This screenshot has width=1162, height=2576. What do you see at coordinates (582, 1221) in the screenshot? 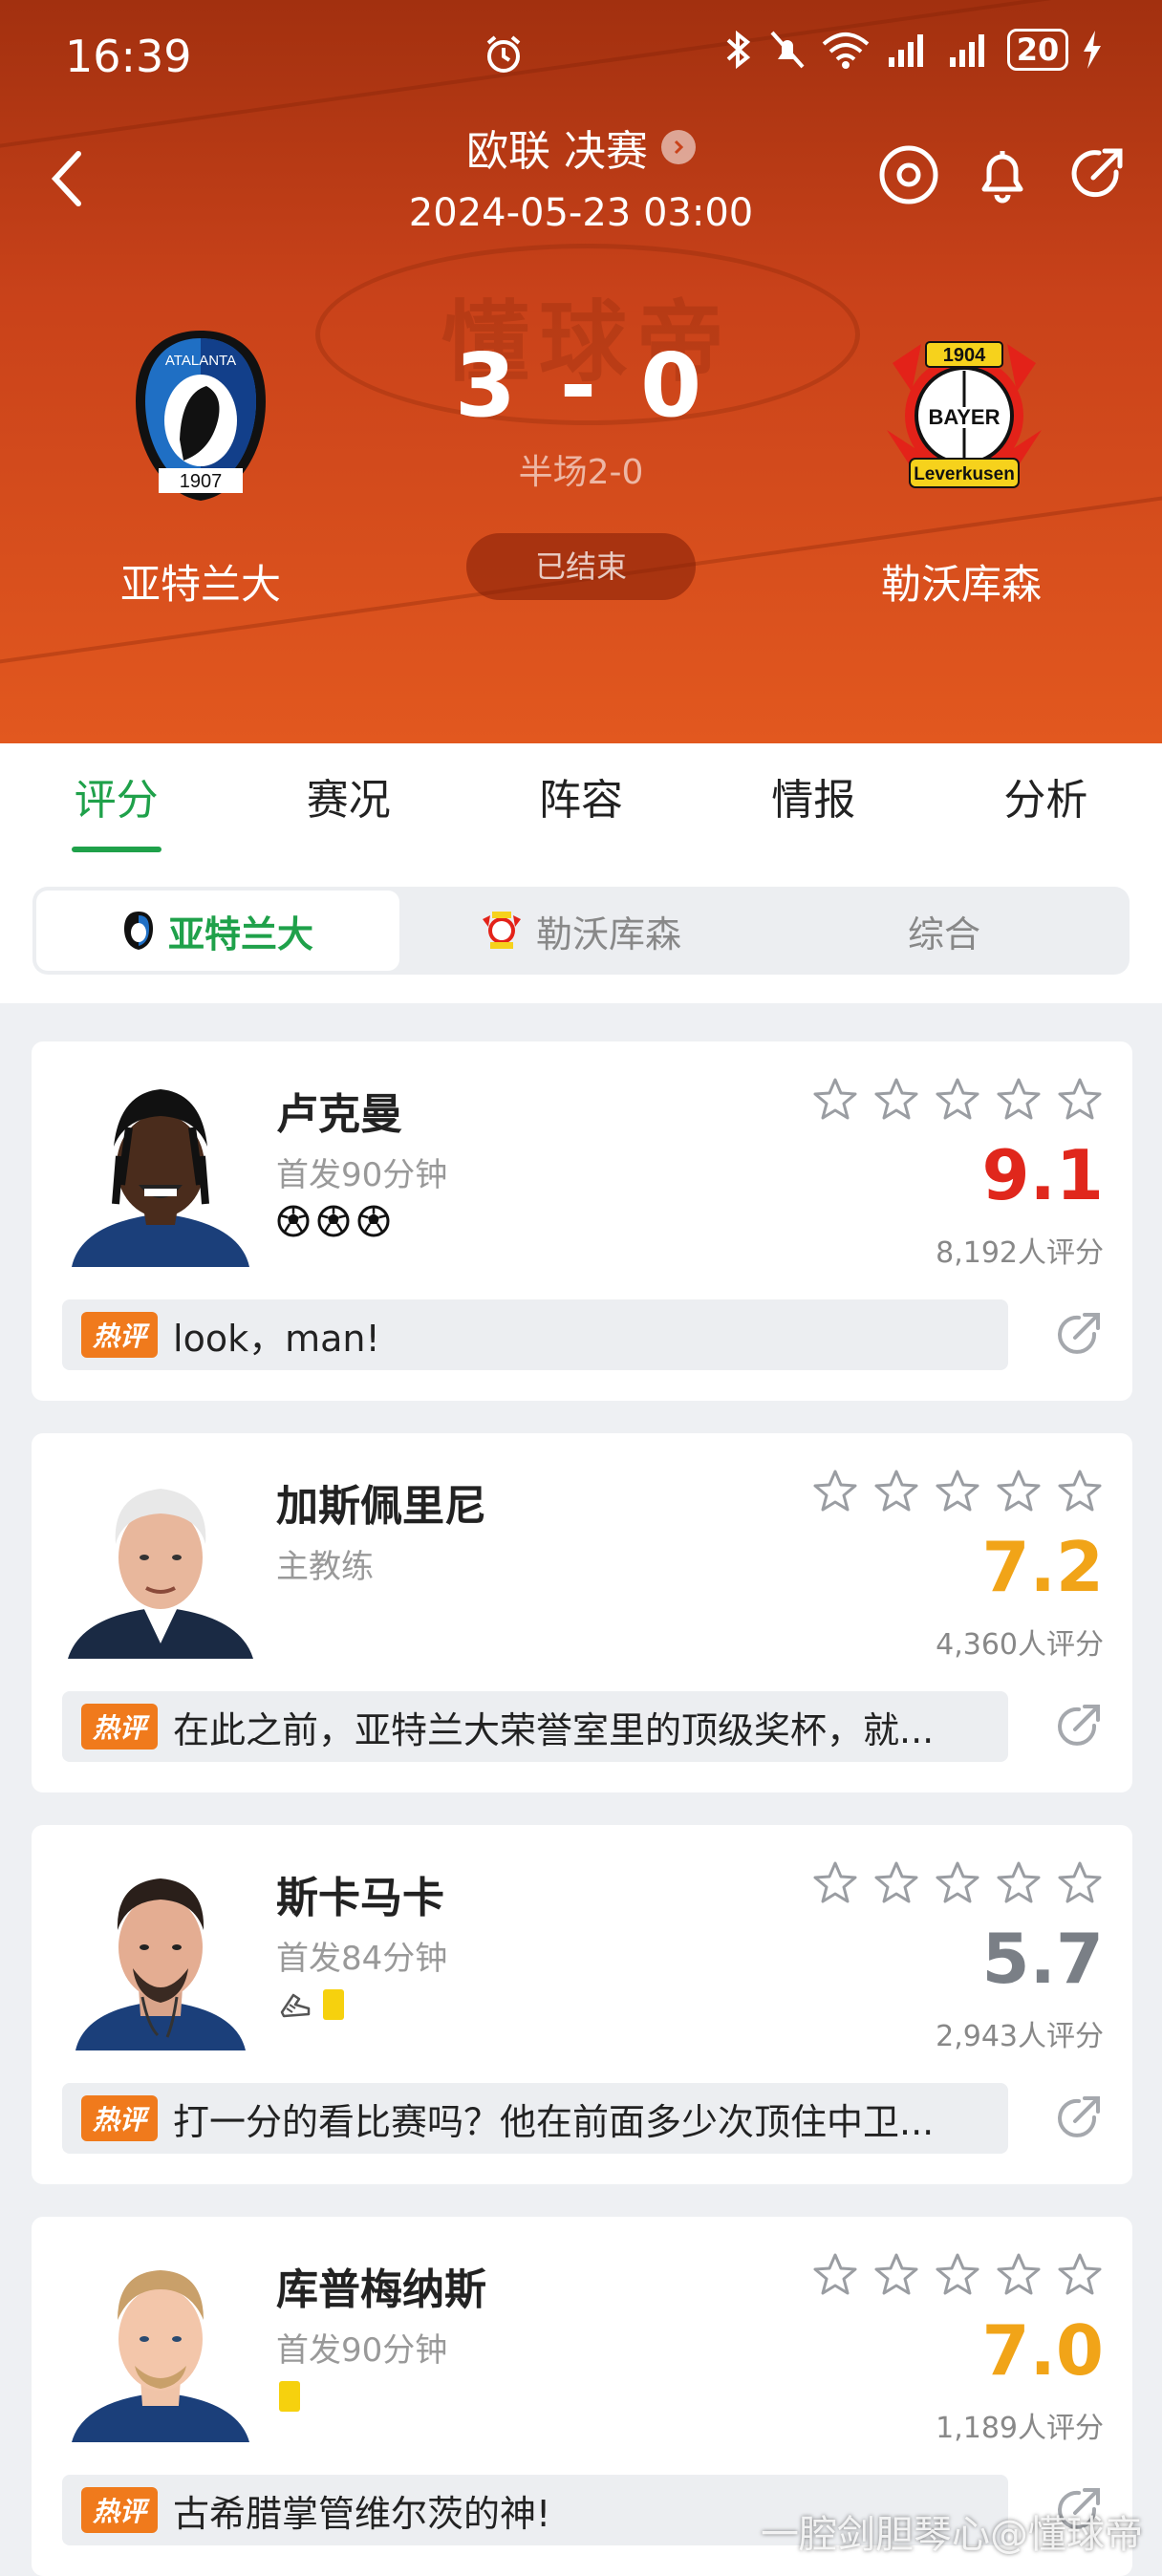
I see `player-card: 卢克曼首发90分钟 9.1 8,192人评分热评 look，man!` at bounding box center [582, 1221].